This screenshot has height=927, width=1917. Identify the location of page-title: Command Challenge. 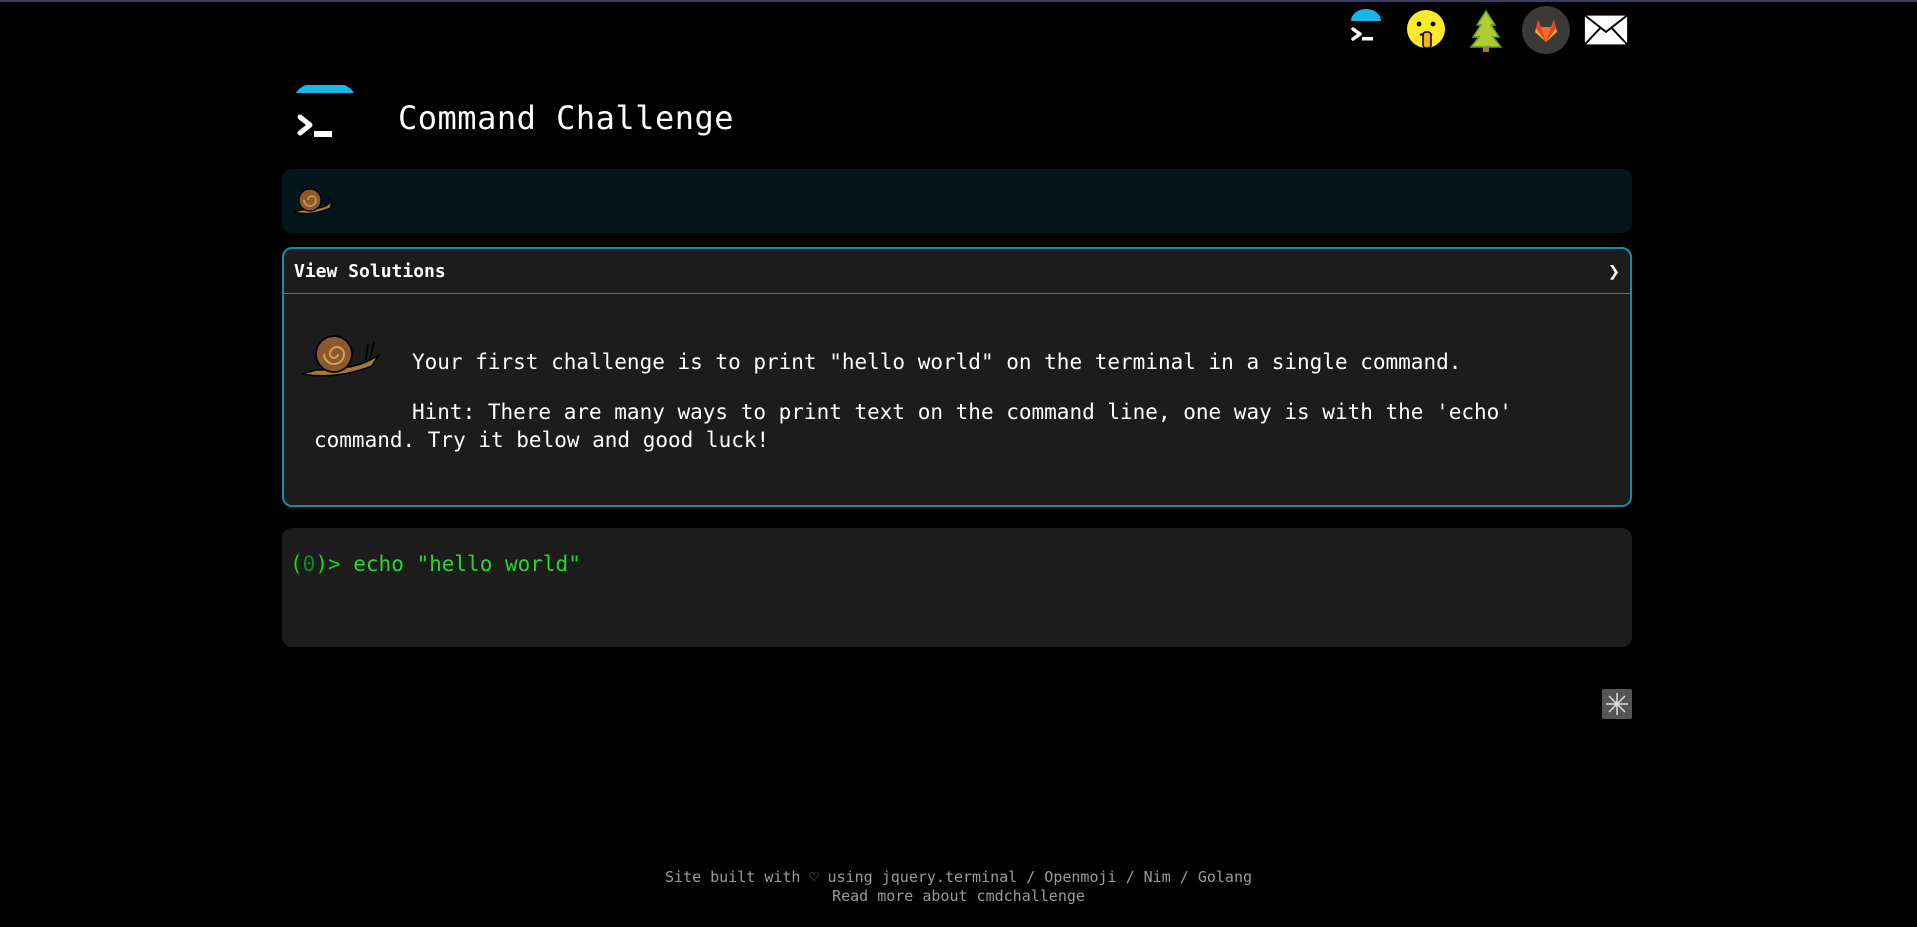
(566, 118).